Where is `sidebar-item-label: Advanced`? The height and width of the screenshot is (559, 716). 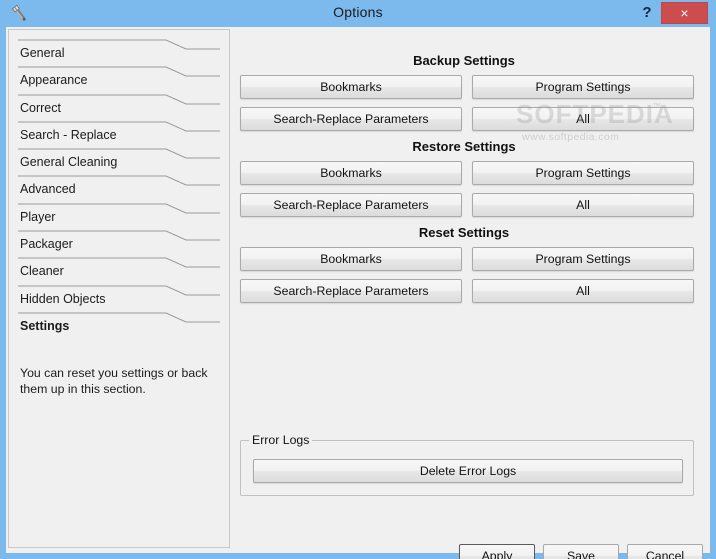
sidebar-item-label: Advanced is located at coordinates (48, 189).